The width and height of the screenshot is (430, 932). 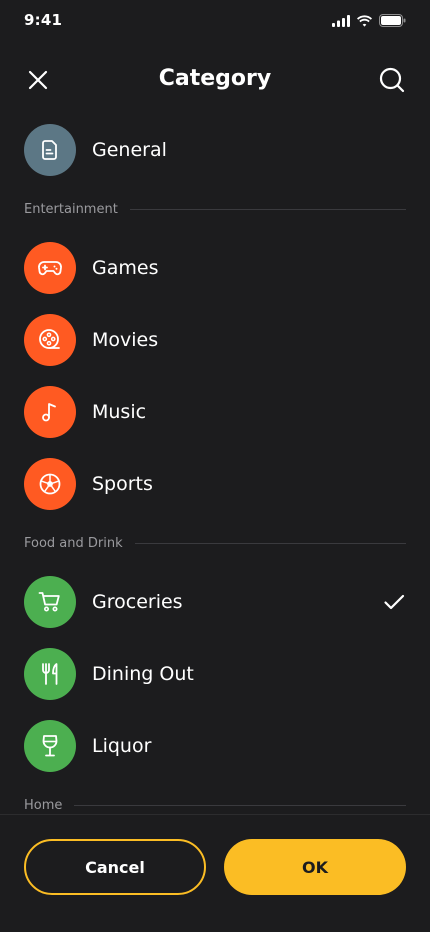 I want to click on footer: Cancel OK, so click(x=215, y=873).